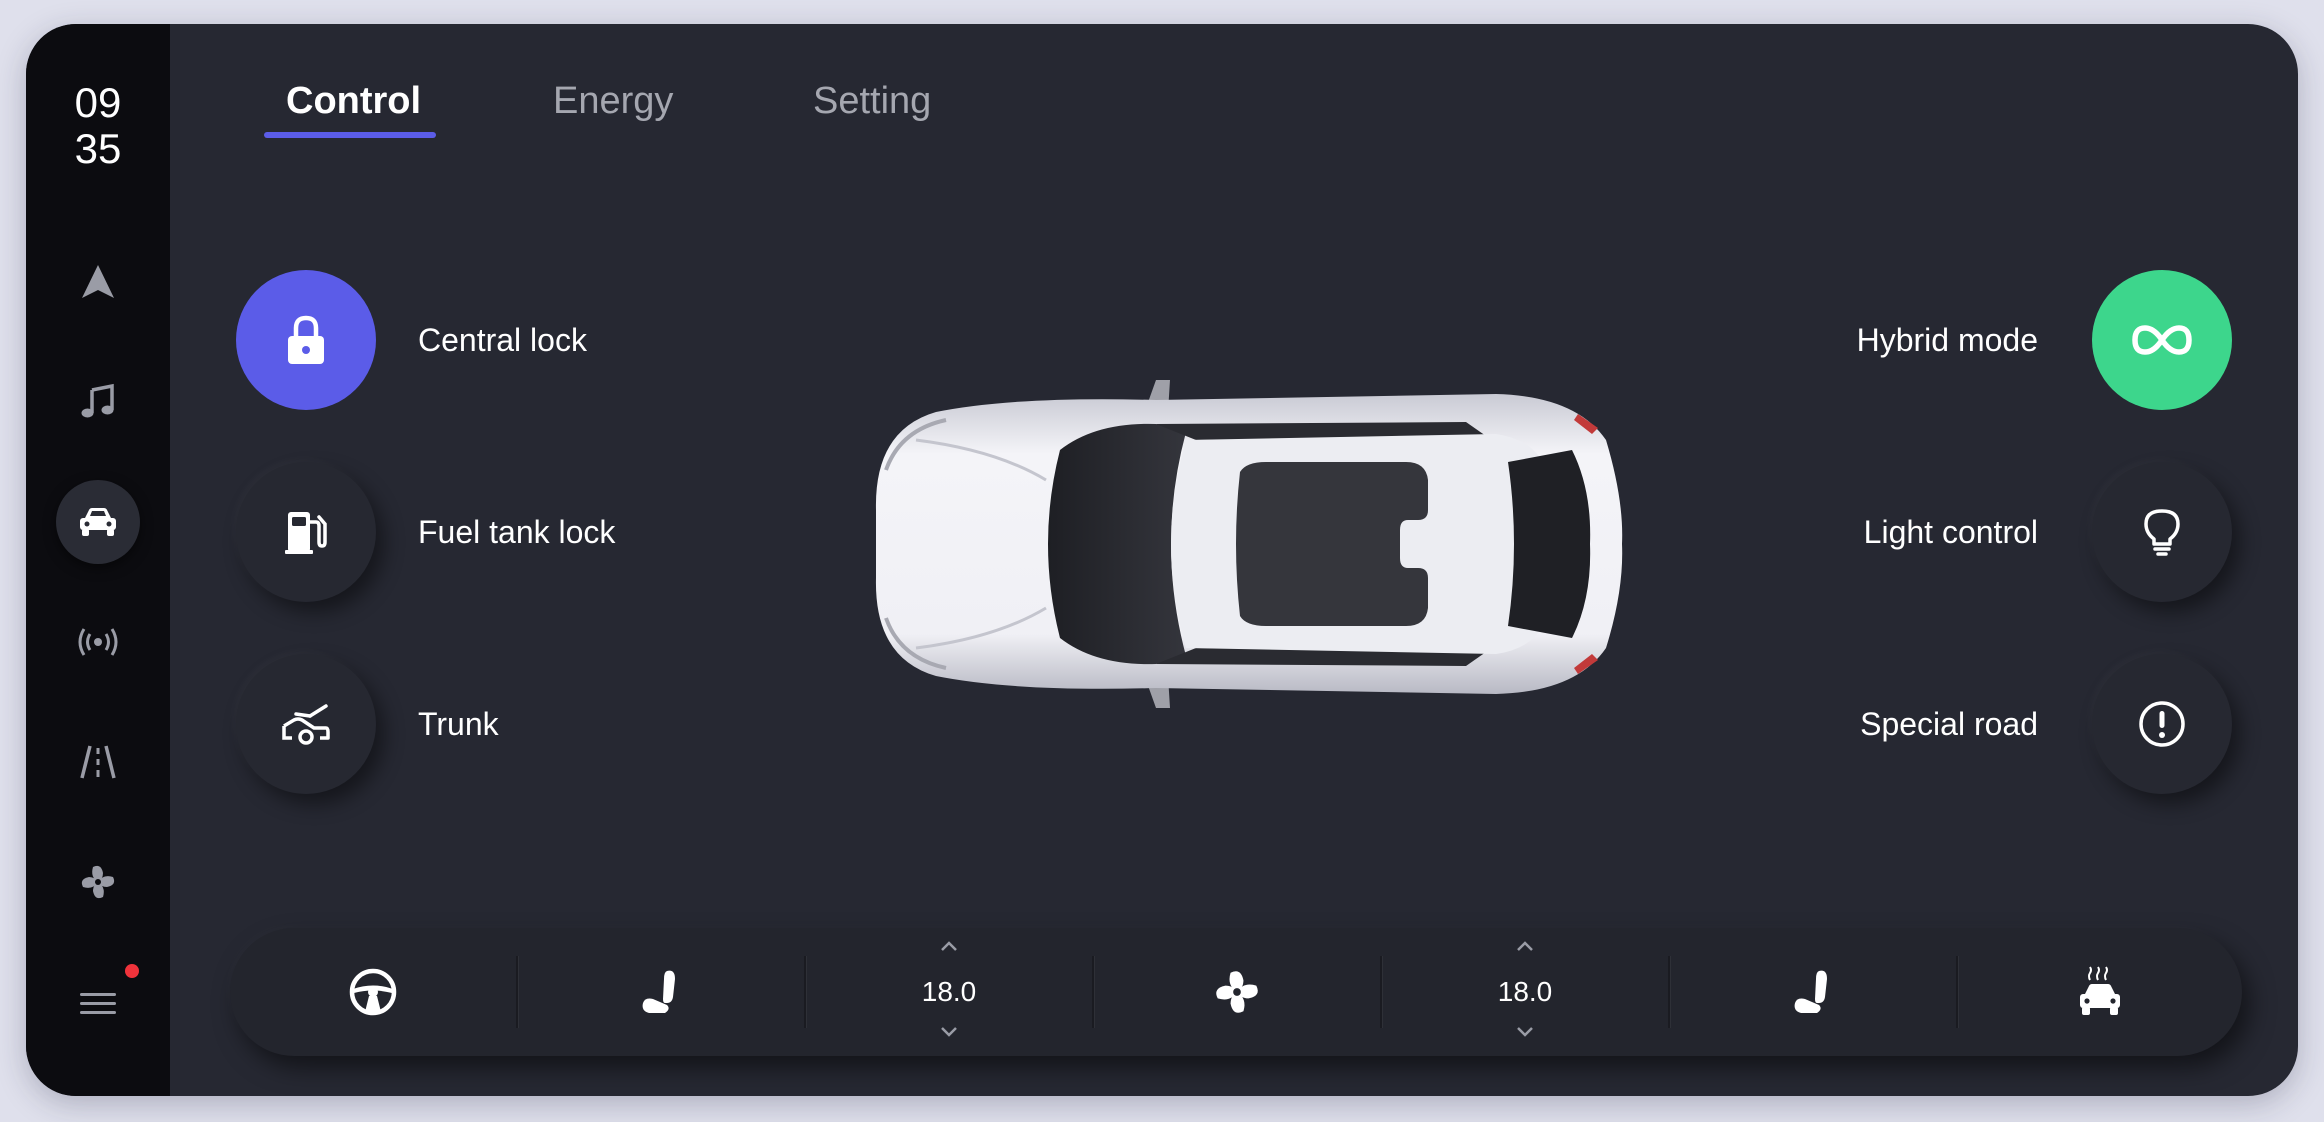 This screenshot has height=1122, width=2324. What do you see at coordinates (613, 101) in the screenshot?
I see `tab-energy: Energy` at bounding box center [613, 101].